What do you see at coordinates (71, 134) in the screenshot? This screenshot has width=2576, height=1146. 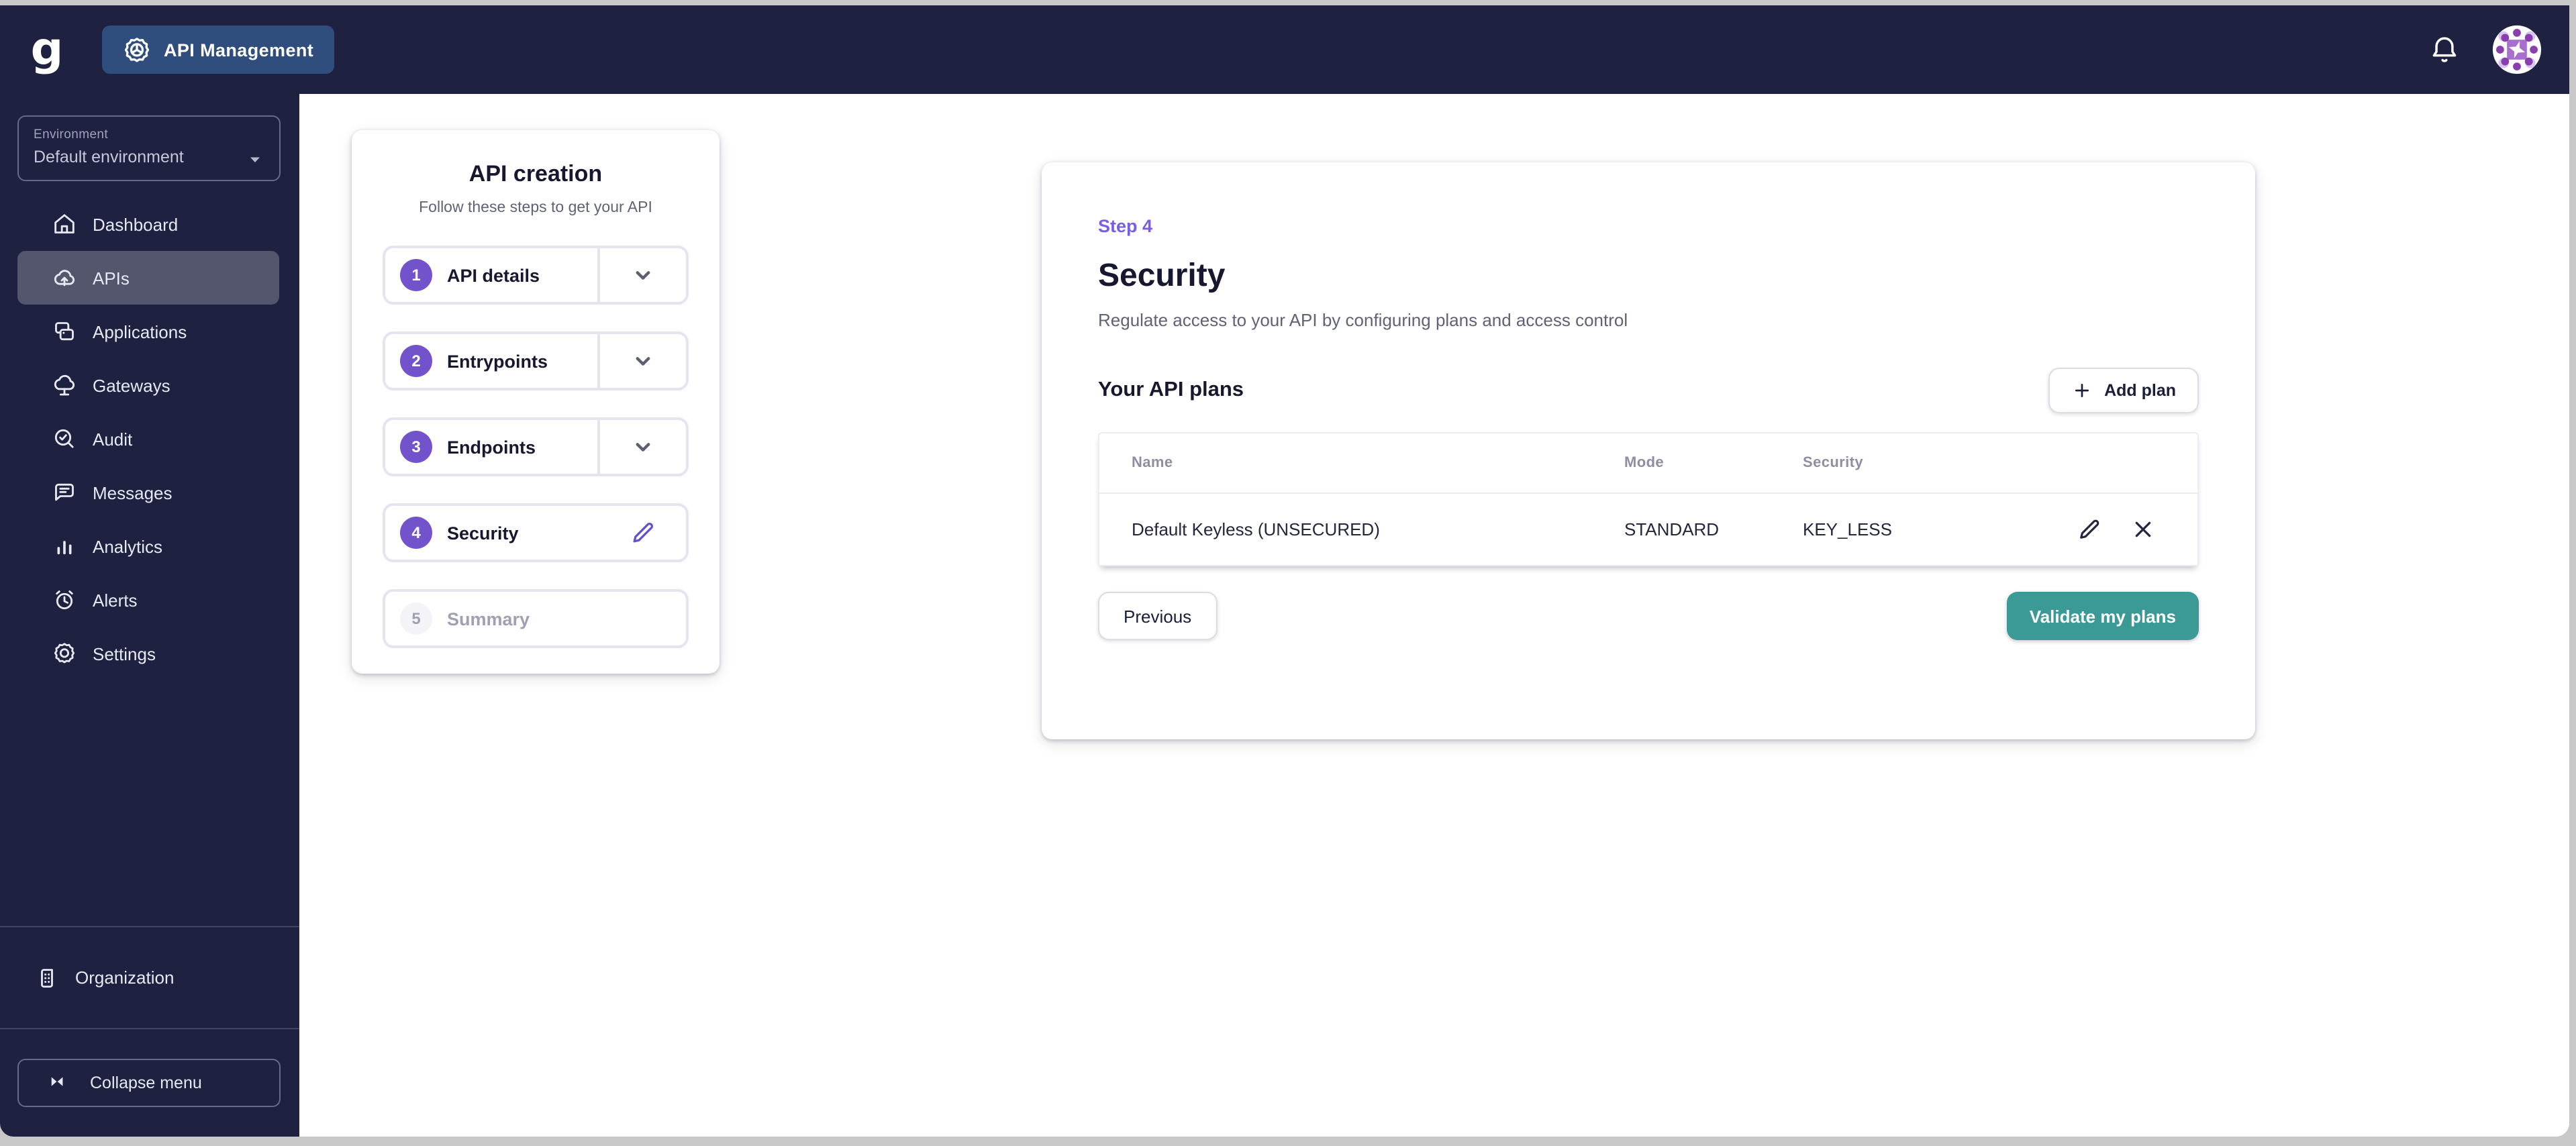 I see `environment-label: Environment` at bounding box center [71, 134].